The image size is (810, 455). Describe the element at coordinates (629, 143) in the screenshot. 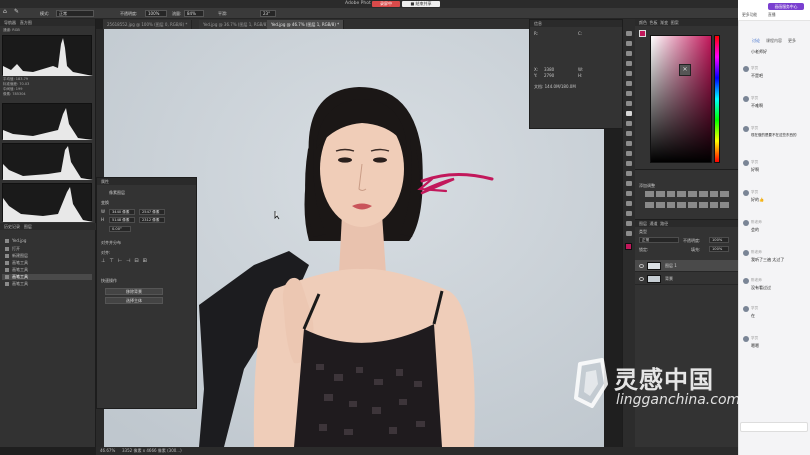

I see `eraser-tool-icon` at that location.